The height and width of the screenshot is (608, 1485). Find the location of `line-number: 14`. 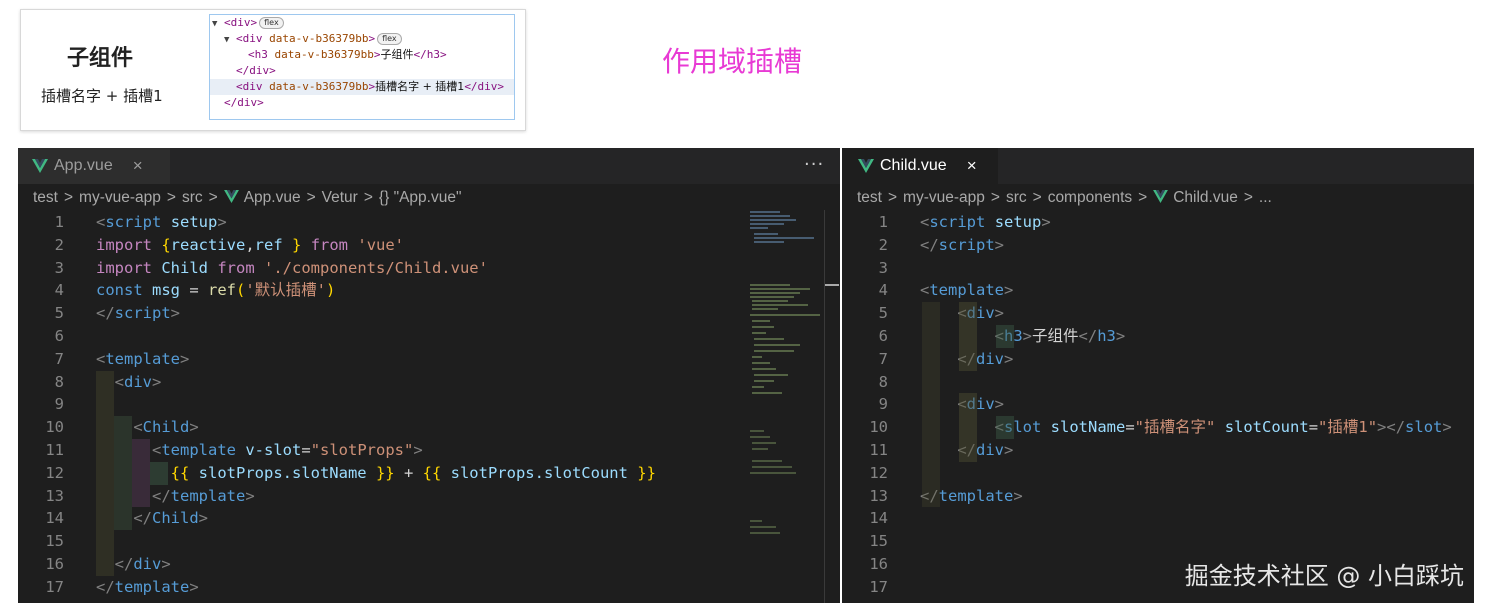

line-number: 14 is located at coordinates (878, 518).